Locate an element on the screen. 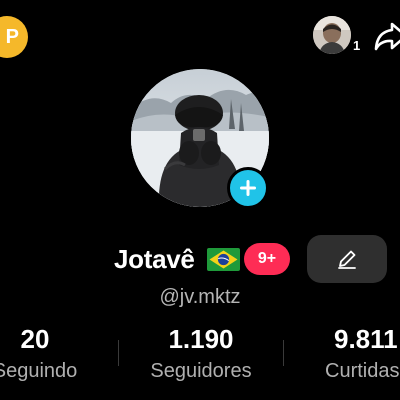 The height and width of the screenshot is (400, 400). followers-count: 1.190 is located at coordinates (201, 339).